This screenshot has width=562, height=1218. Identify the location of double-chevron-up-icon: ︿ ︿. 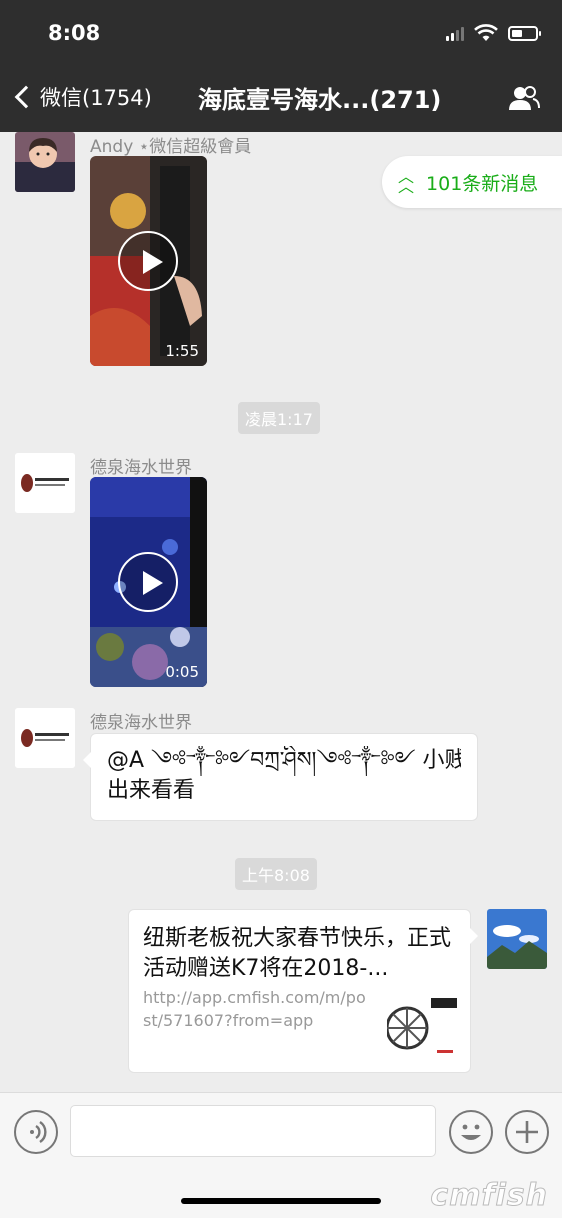
(406, 181).